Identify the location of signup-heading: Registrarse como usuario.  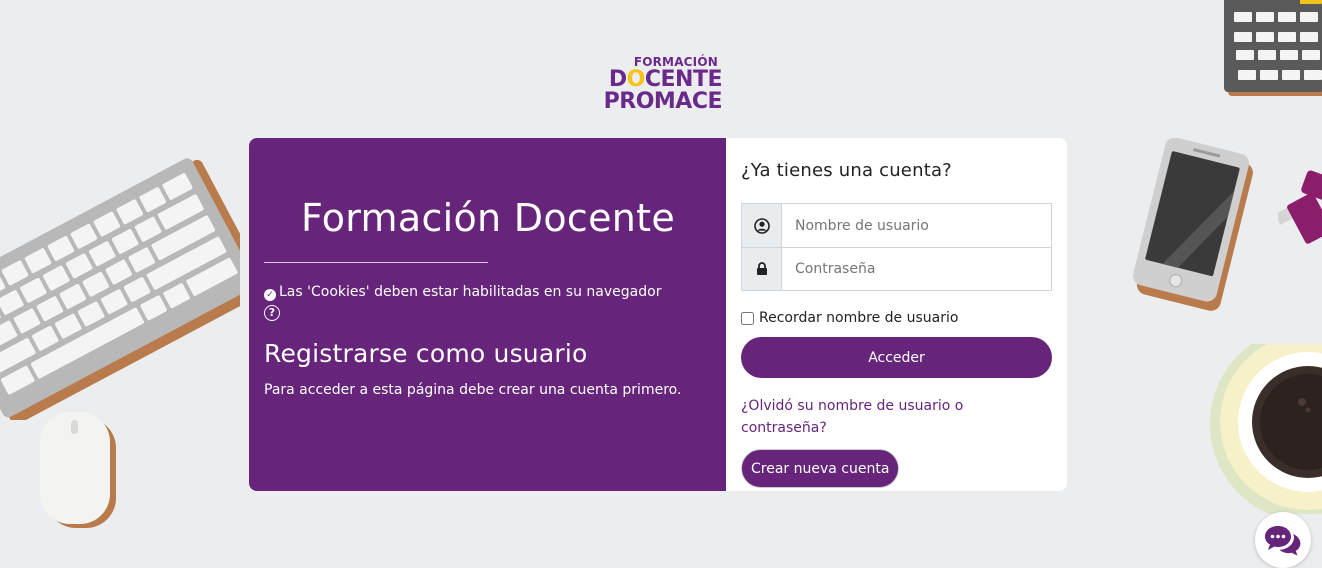
(426, 353).